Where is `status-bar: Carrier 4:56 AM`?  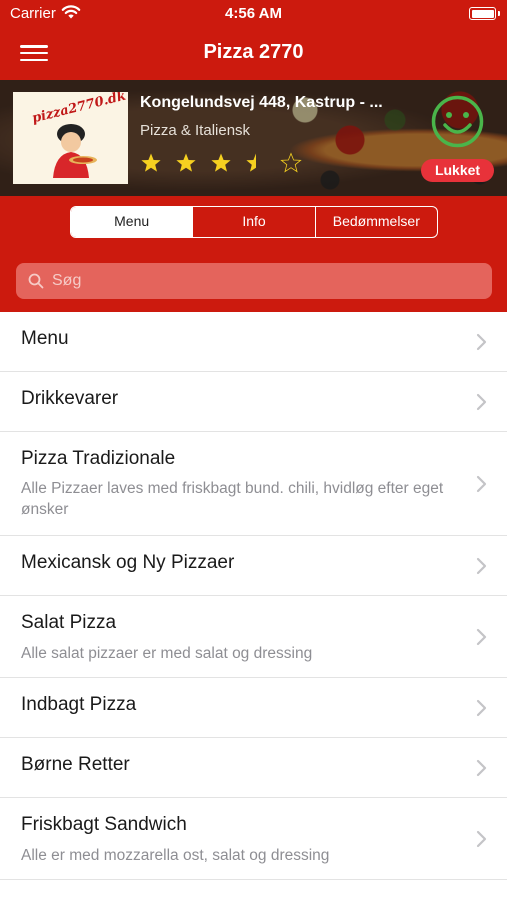 status-bar: Carrier 4:56 AM is located at coordinates (253, 14).